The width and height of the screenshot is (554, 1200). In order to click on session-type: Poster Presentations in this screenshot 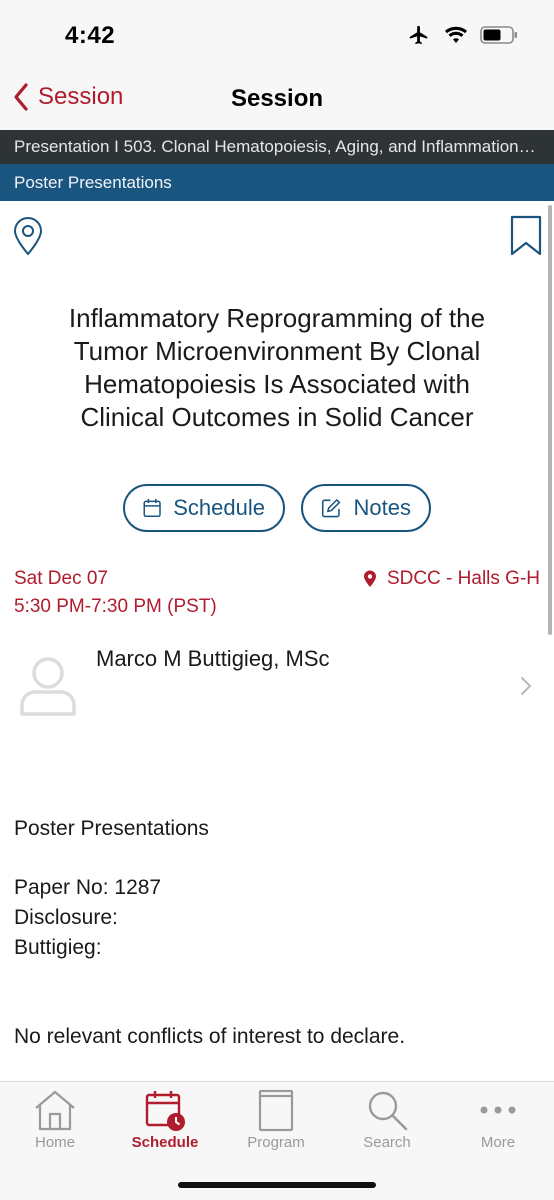, I will do `click(111, 828)`.